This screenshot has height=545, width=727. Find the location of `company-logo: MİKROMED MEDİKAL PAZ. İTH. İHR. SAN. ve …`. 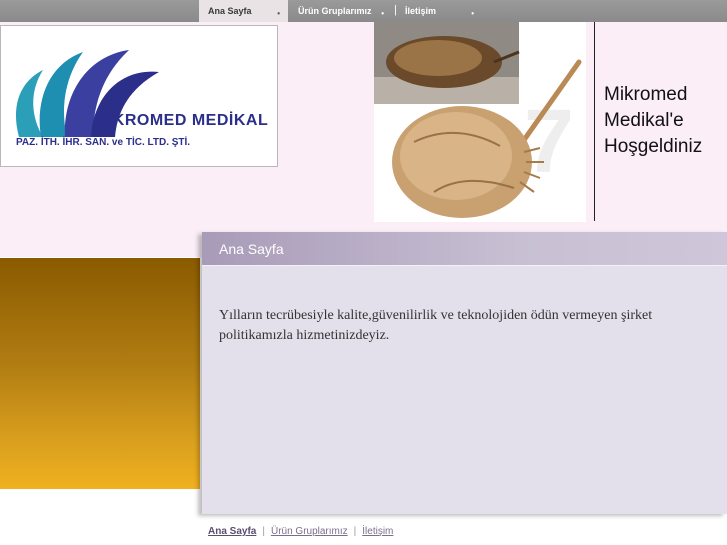

company-logo: MİKROMED MEDİKAL PAZ. İTH. İHR. SAN. ve … is located at coordinates (139, 96).